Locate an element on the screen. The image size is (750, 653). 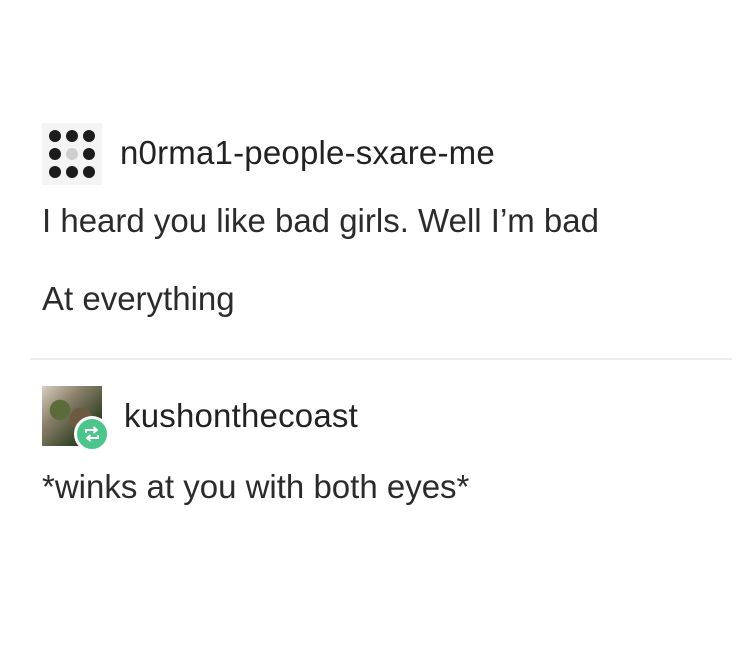
post-text: I heard you like bad girls. Well I’m bad is located at coordinates (320, 220).